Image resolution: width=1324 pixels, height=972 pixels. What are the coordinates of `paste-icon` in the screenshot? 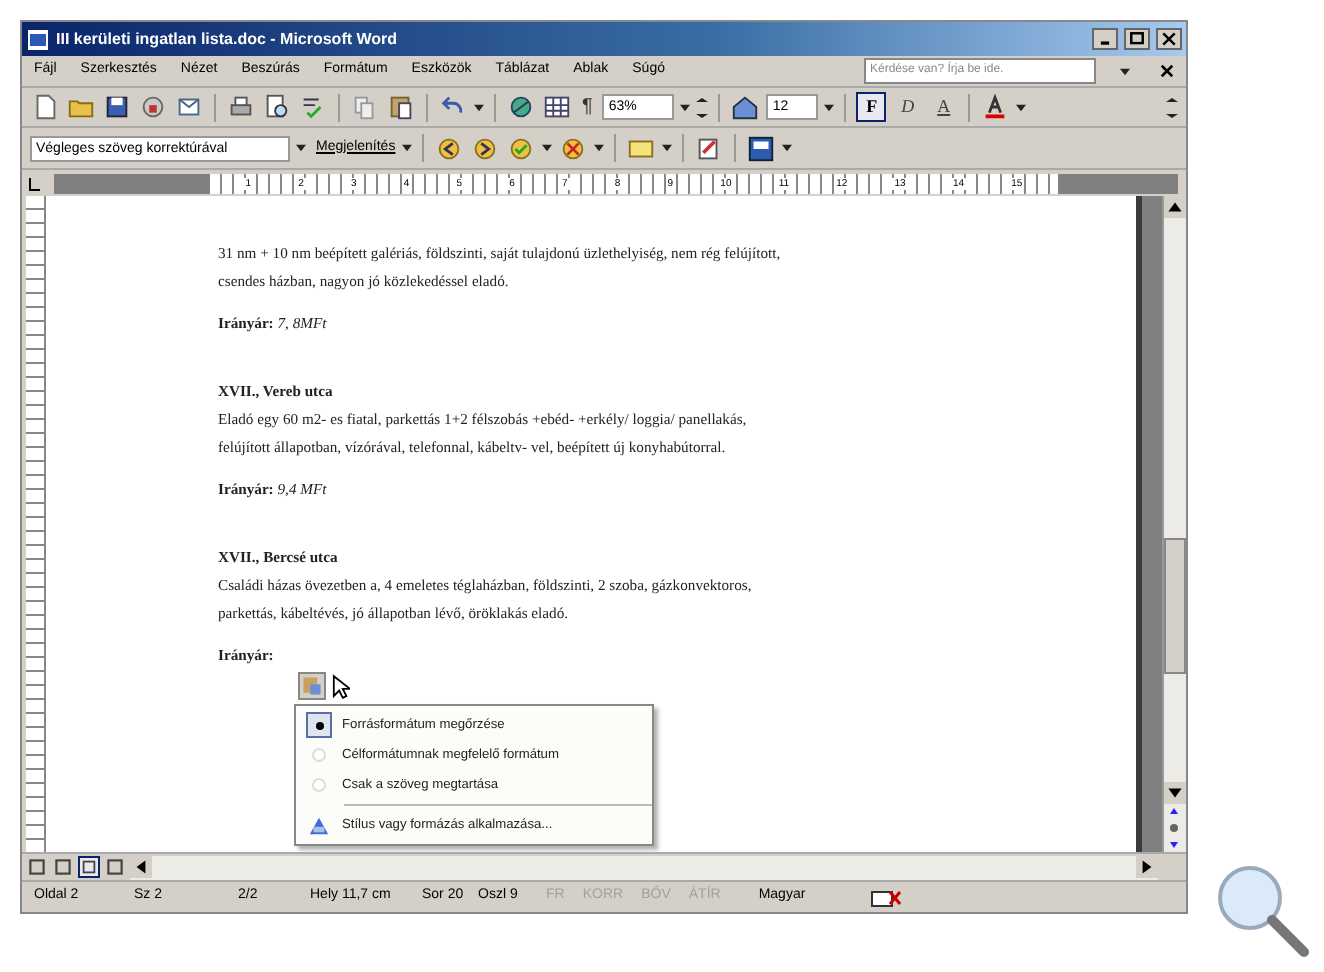 It's located at (401, 107).